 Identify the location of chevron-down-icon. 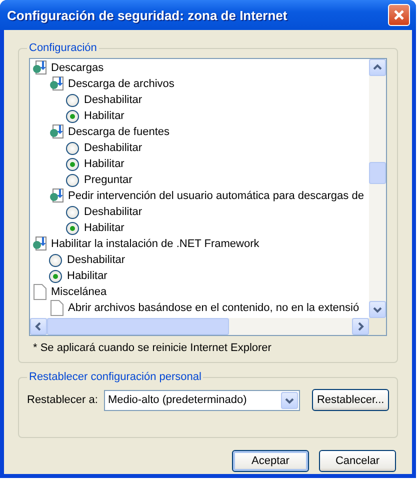
(289, 400).